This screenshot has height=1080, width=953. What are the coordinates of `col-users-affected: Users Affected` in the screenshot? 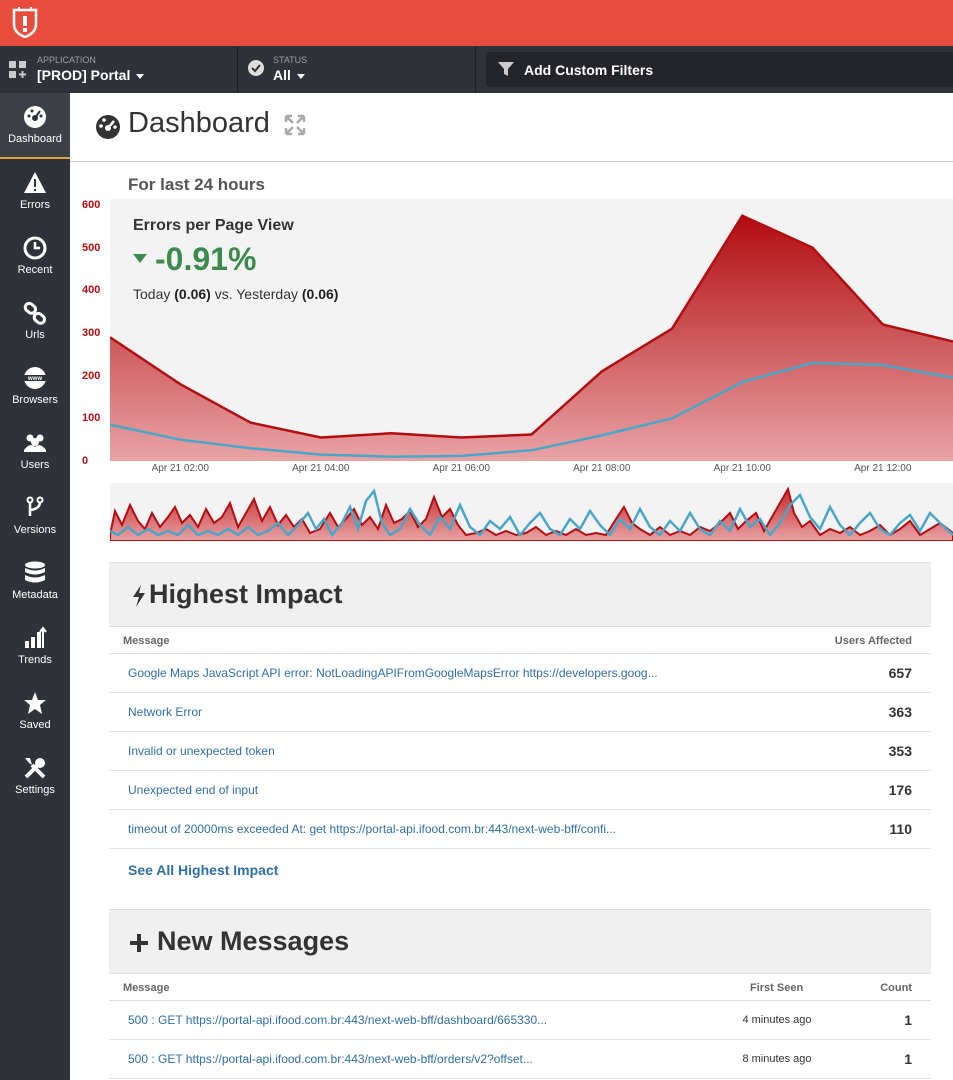 It's located at (873, 641).